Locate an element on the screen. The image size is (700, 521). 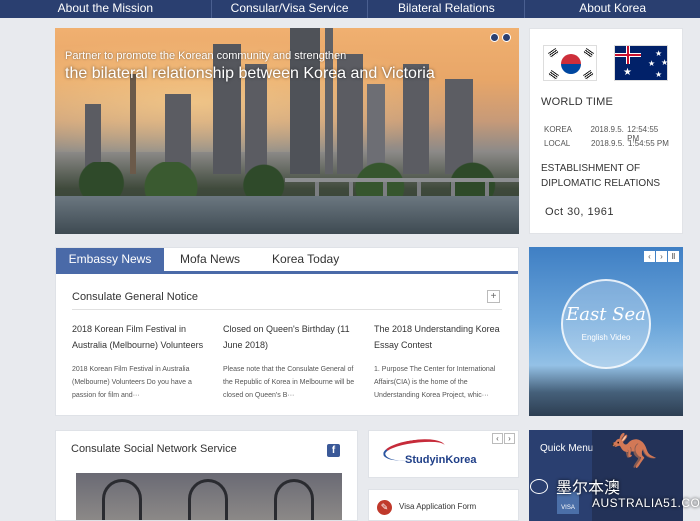
more-plus-icon: + is located at coordinates (493, 296).